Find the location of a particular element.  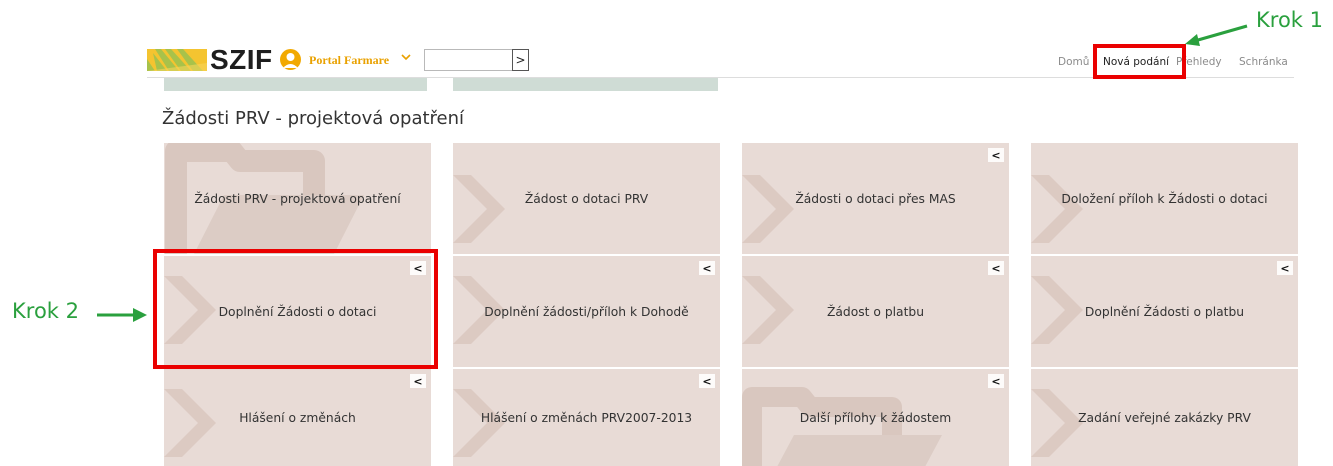

page-title: Žádosti PRV - projektová opatření is located at coordinates (313, 118).